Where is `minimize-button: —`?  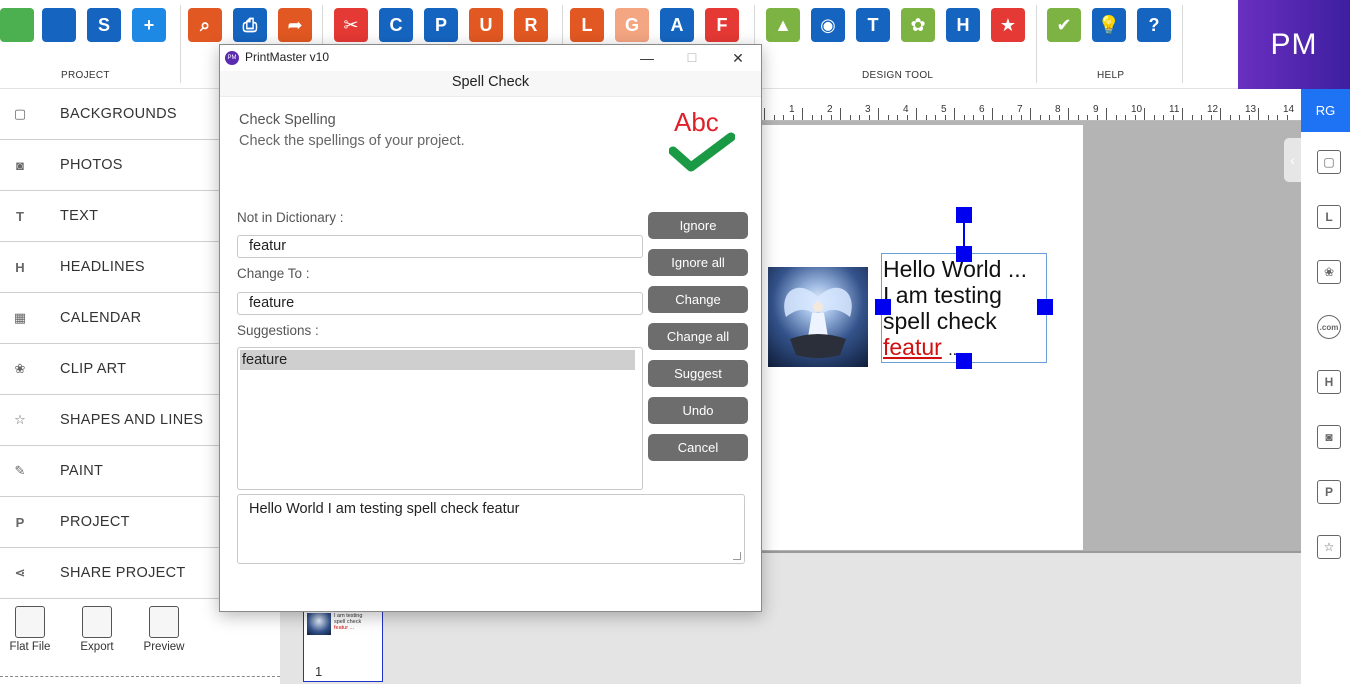
minimize-button: — is located at coordinates (647, 58).